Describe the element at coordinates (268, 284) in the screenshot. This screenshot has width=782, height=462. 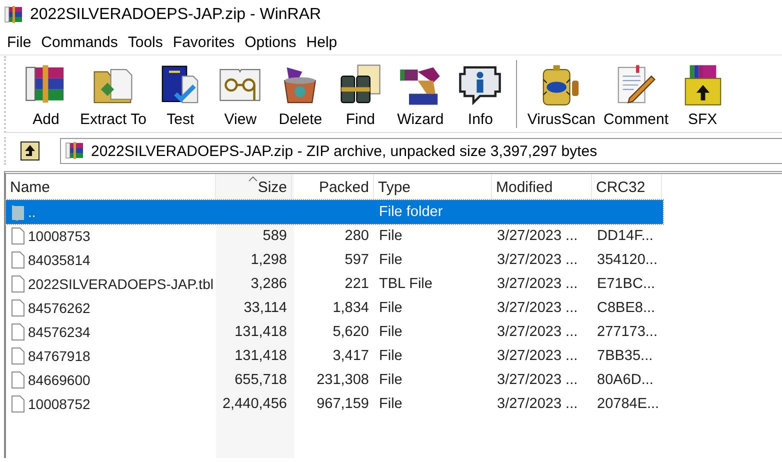
I see `table-cell: 3,286` at that location.